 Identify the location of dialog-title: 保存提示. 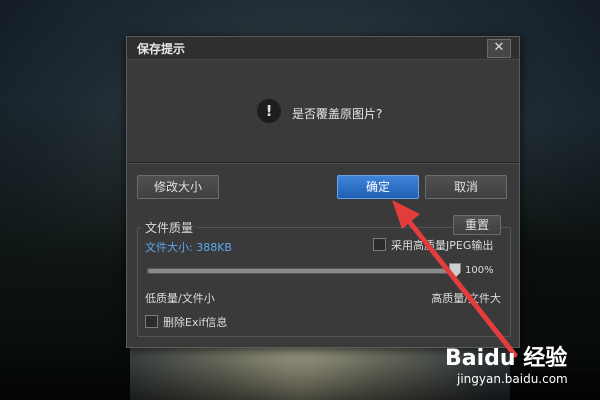
(161, 49).